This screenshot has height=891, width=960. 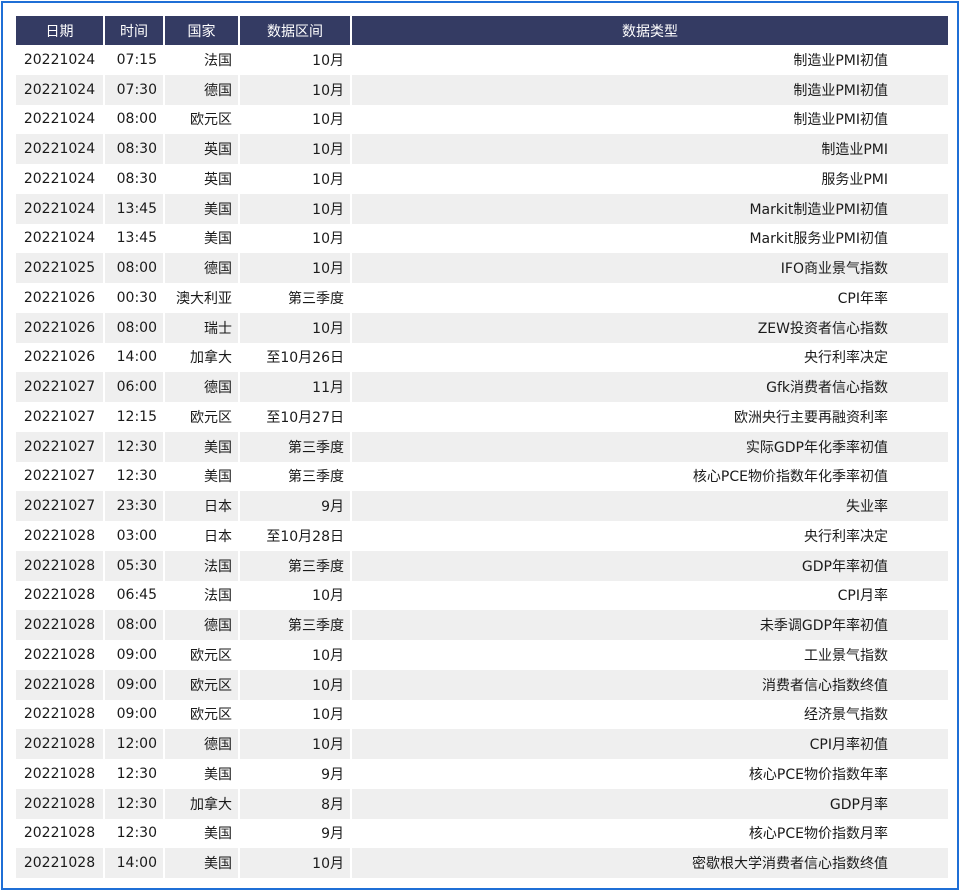 I want to click on data-type-cell: CPI月率, so click(x=650, y=595).